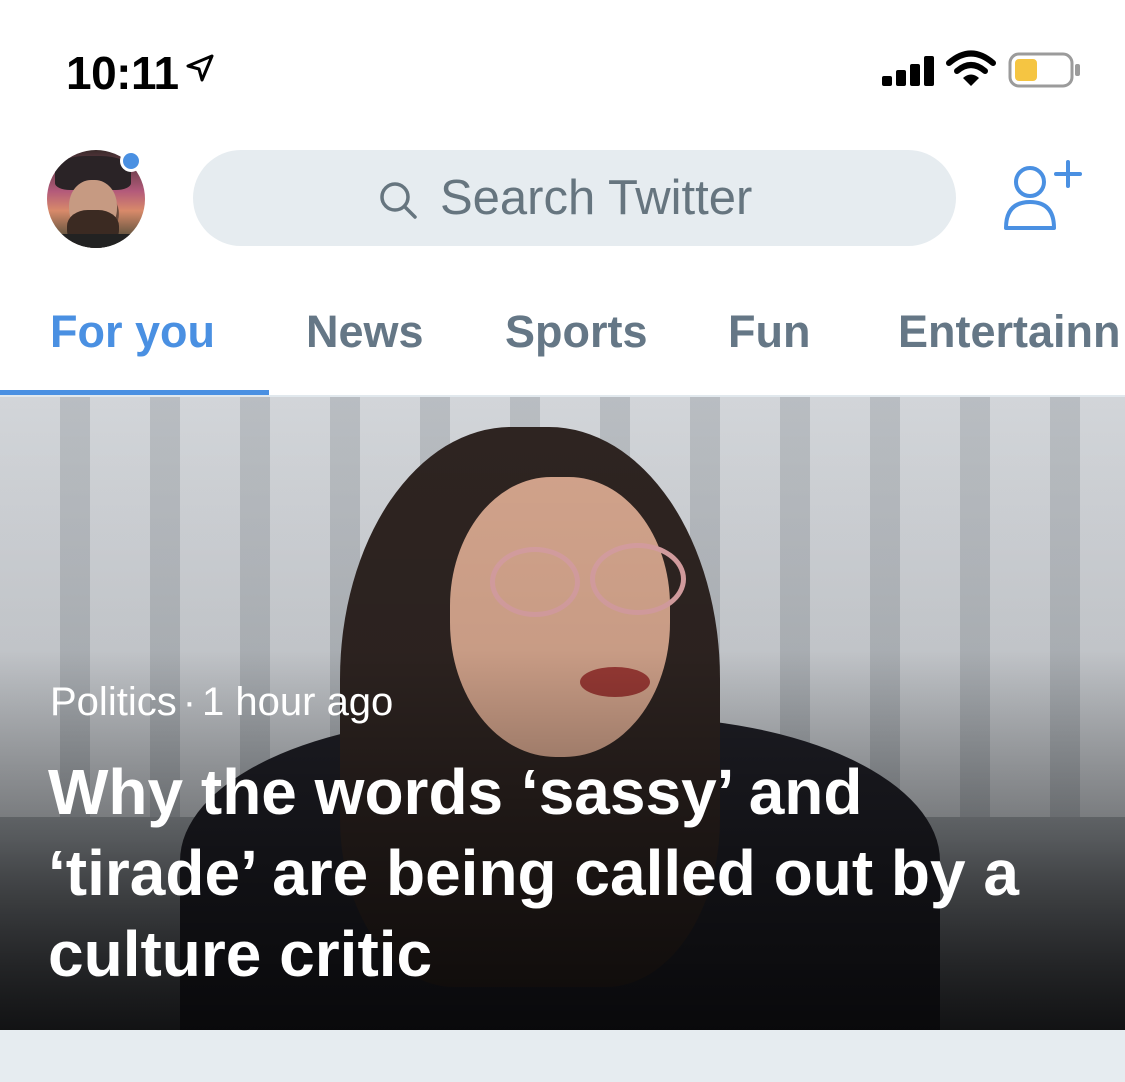 The image size is (1125, 1082). What do you see at coordinates (596, 198) in the screenshot?
I see `search-placeholder: Search Twitter` at bounding box center [596, 198].